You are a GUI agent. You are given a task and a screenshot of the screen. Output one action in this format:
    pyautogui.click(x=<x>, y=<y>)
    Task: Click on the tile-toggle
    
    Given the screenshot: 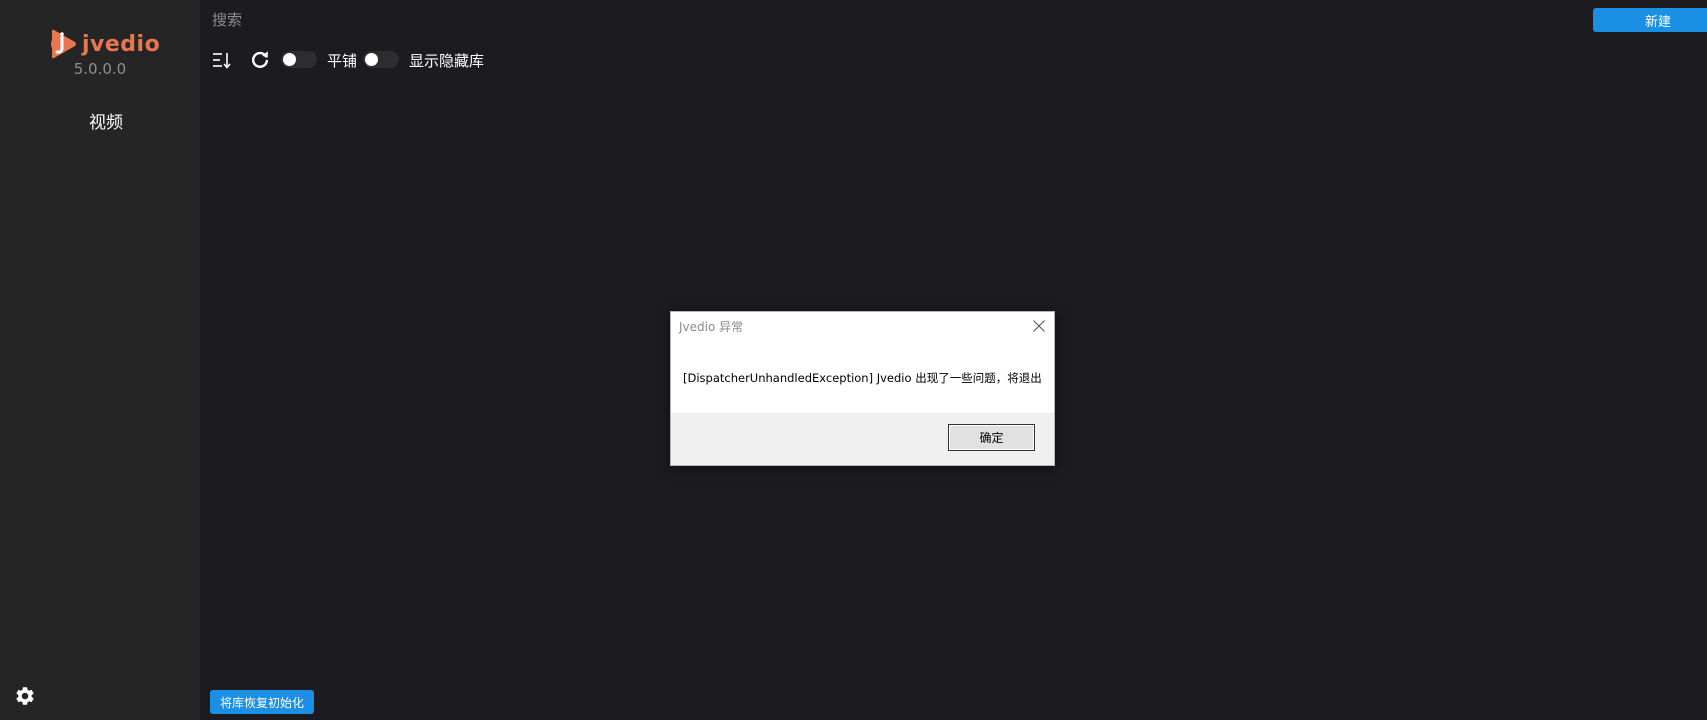 What is the action you would take?
    pyautogui.click(x=299, y=59)
    